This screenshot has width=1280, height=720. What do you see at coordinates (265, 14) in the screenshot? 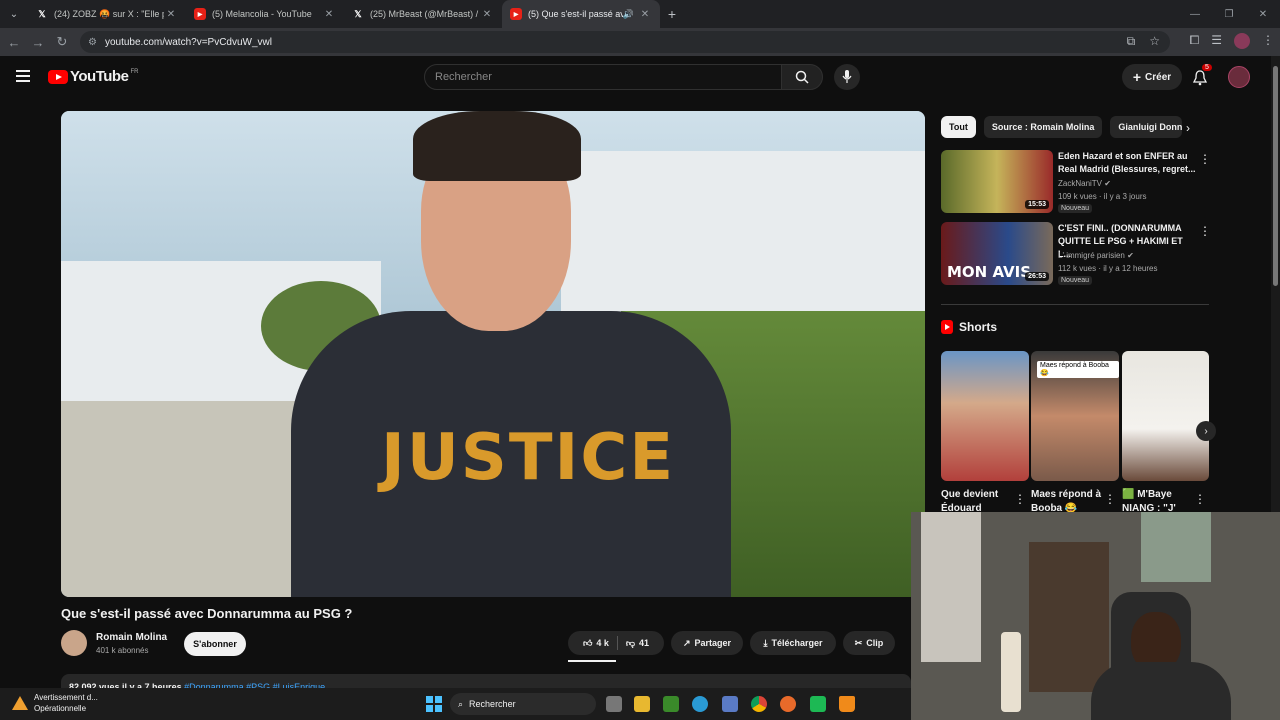
I see `browser-tab-2: ▶ (5) Melancolia - YouTube ✕` at bounding box center [265, 14].